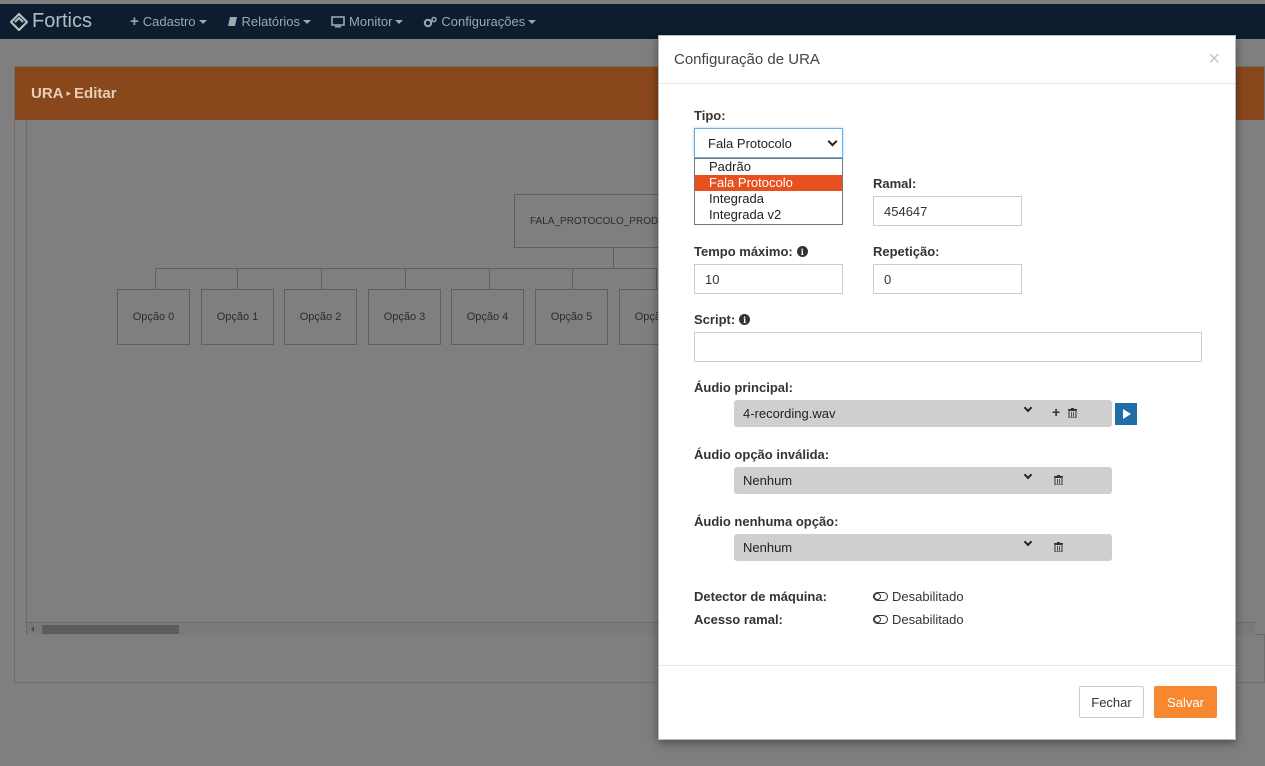 This screenshot has height=766, width=1265. What do you see at coordinates (487, 317) in the screenshot?
I see `option-node-4: Opção 4` at bounding box center [487, 317].